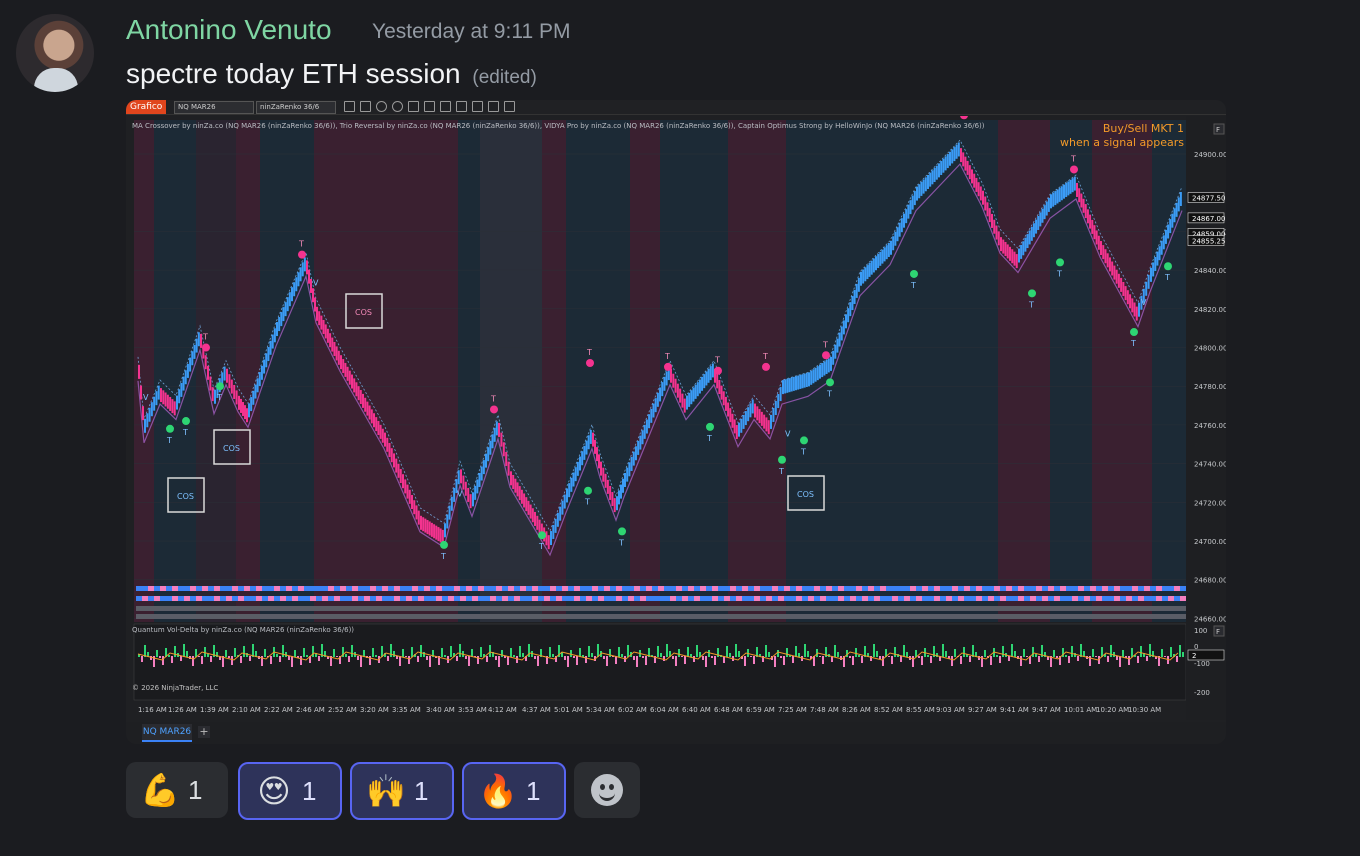  What do you see at coordinates (365, 106) in the screenshot?
I see `pencil-icon` at bounding box center [365, 106].